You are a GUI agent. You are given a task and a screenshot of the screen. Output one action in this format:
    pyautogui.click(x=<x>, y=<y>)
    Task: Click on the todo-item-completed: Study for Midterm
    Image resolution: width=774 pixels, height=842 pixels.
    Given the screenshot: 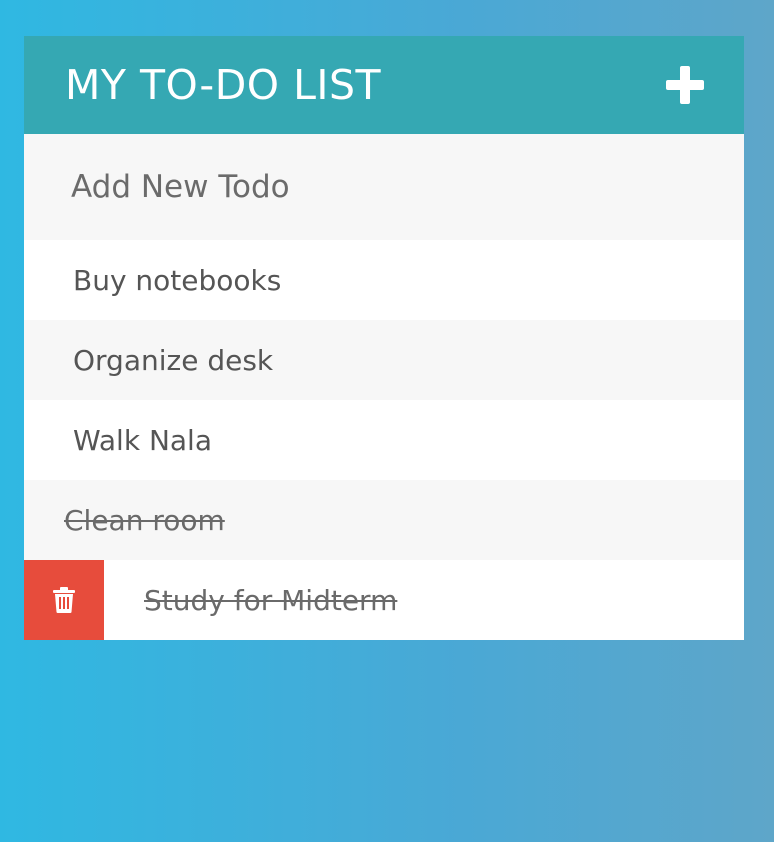 What is the action you would take?
    pyautogui.click(x=384, y=600)
    